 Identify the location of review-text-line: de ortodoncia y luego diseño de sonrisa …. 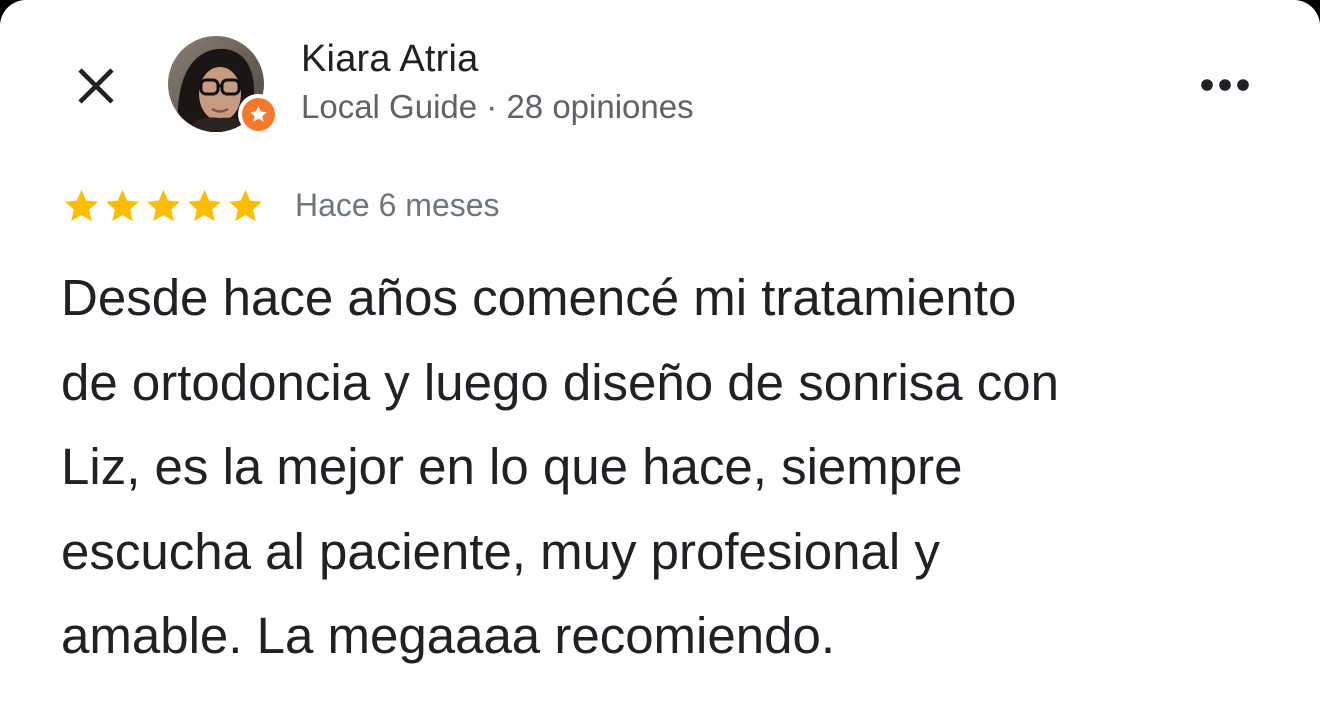
(560, 382).